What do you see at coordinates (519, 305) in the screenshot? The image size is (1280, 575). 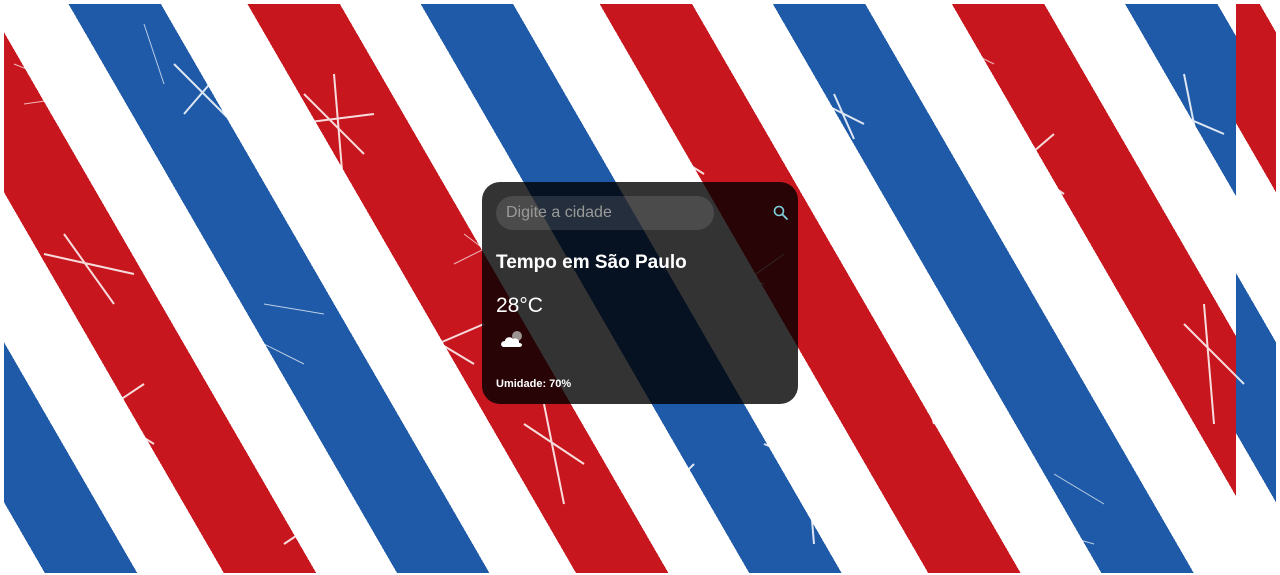 I see `temperature-value: 28°C` at bounding box center [519, 305].